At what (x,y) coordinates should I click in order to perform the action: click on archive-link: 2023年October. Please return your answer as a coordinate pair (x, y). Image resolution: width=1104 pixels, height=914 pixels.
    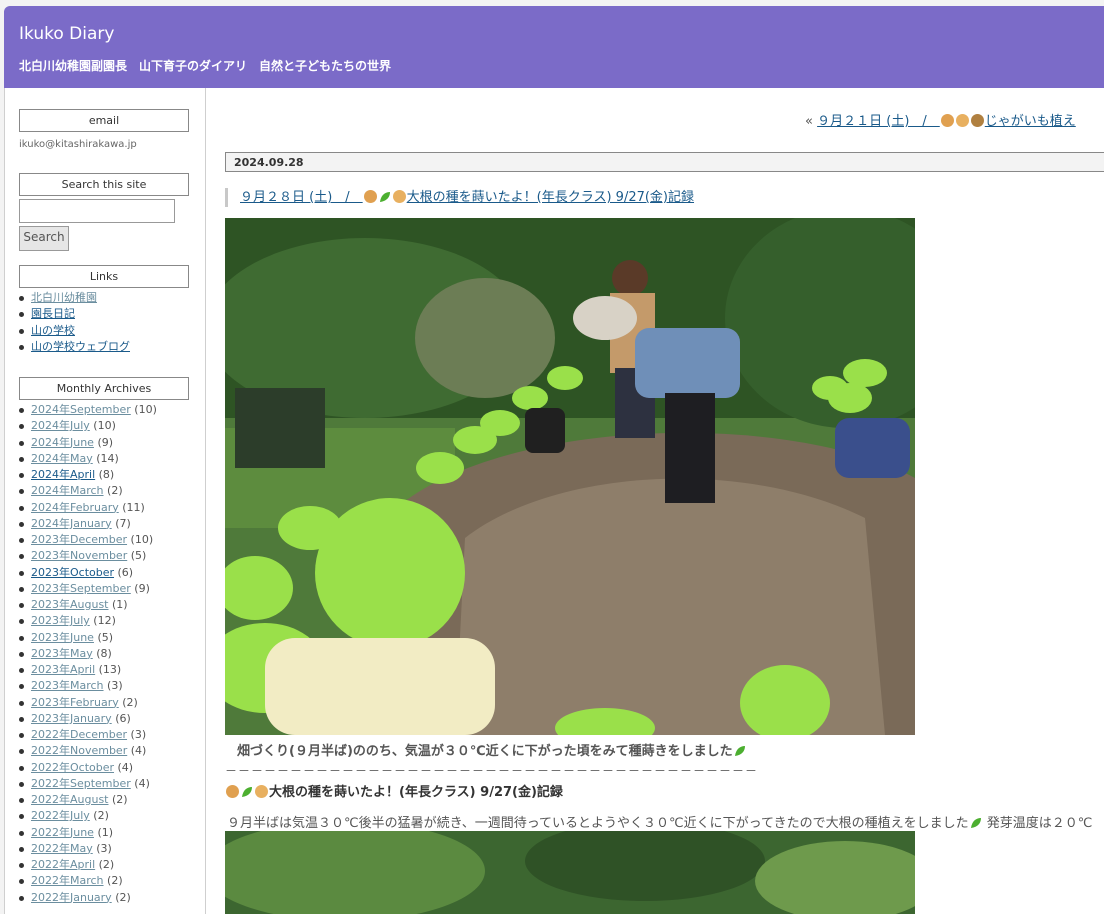
    Looking at the image, I should click on (72, 572).